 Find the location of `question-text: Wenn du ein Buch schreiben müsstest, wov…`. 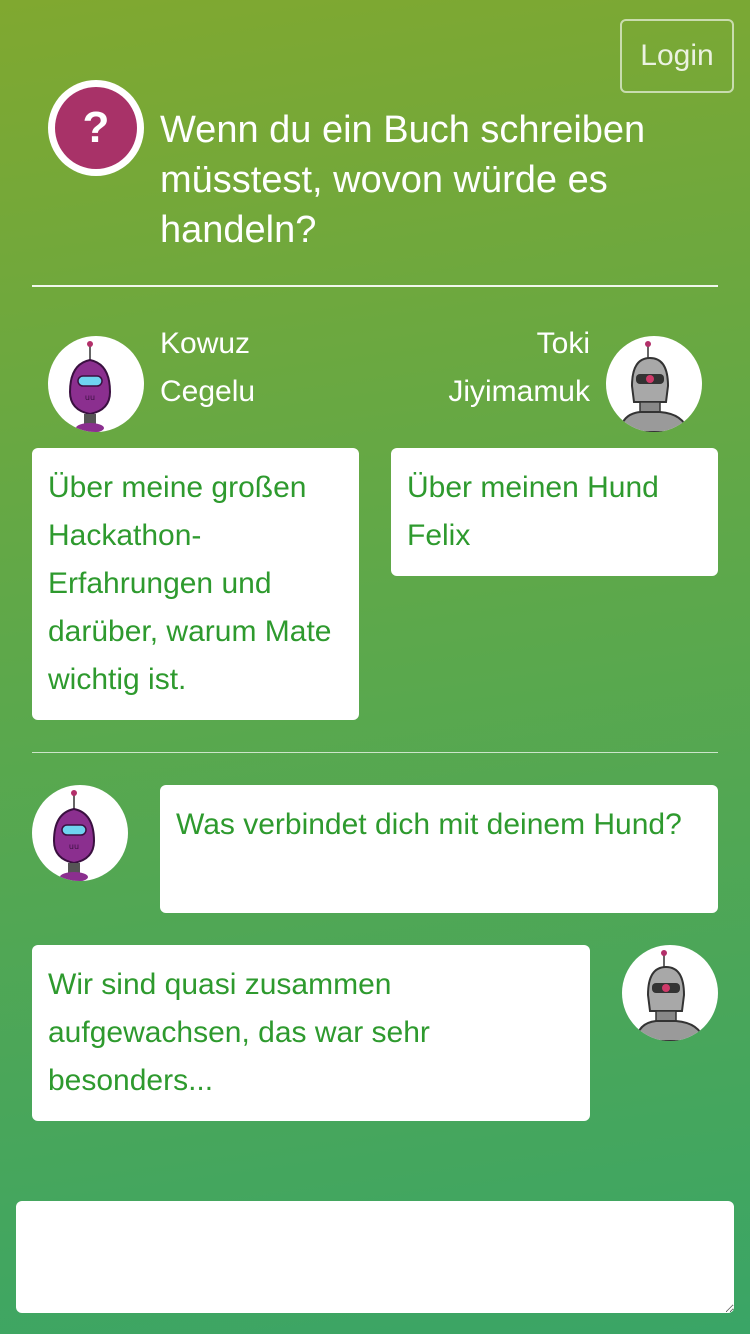

question-text: Wenn du ein Buch schreiben müsstest, wov… is located at coordinates (403, 180).